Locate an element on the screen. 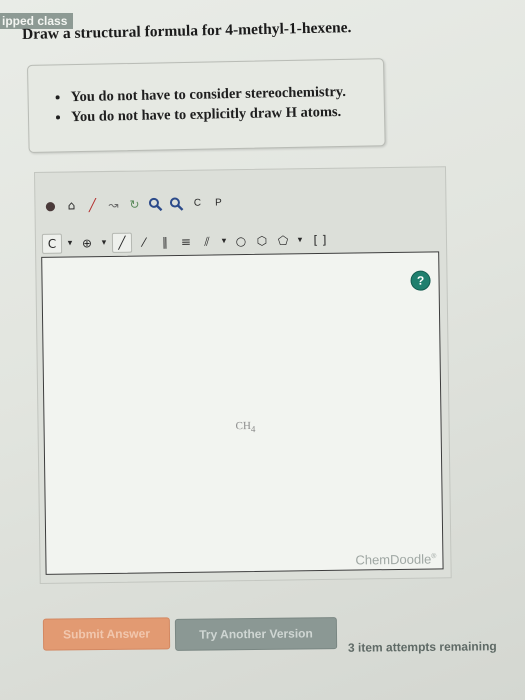 The image size is (525, 700). wedge-bond-icon: ⁄ is located at coordinates (144, 242).